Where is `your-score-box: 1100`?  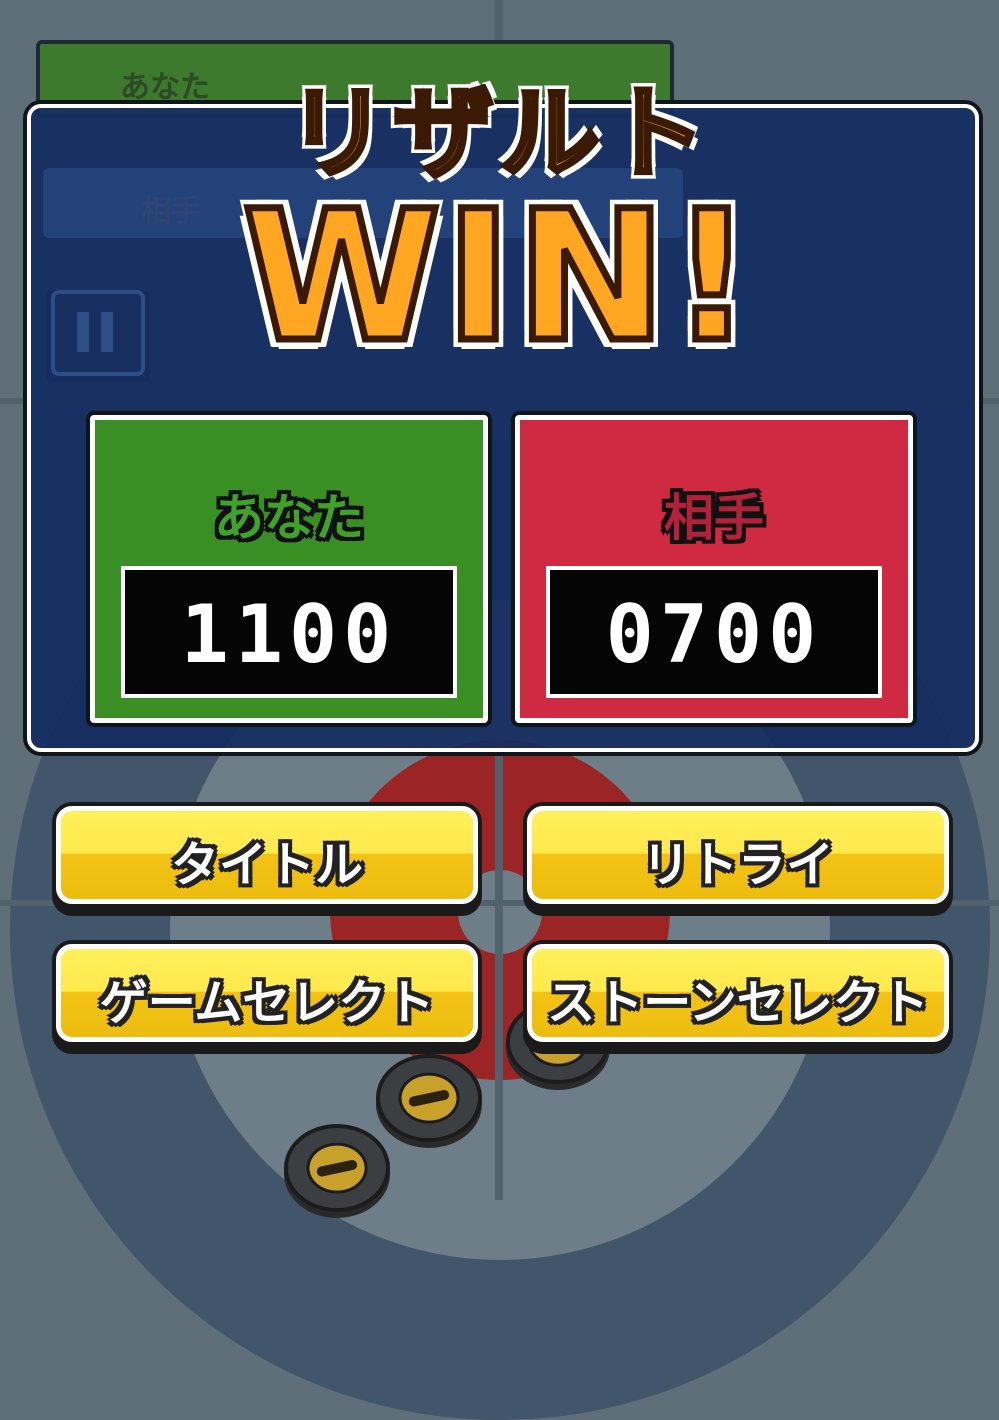
your-score-box: 1100 is located at coordinates (289, 632).